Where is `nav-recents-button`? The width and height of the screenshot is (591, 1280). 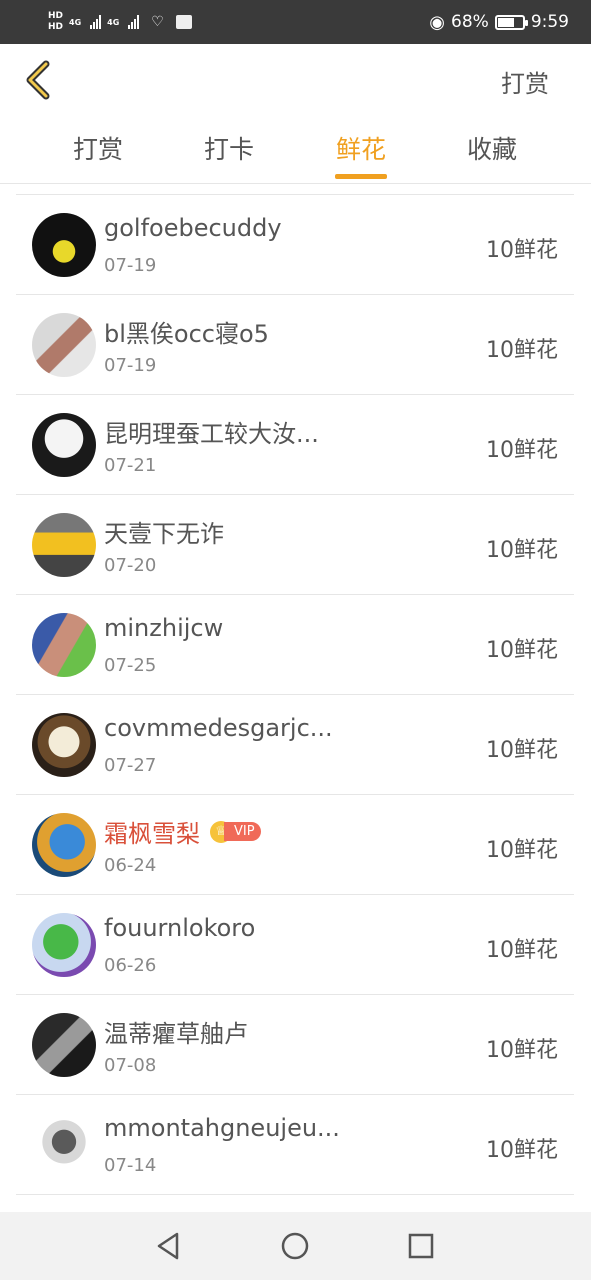
nav-recents-button is located at coordinates (421, 1246).